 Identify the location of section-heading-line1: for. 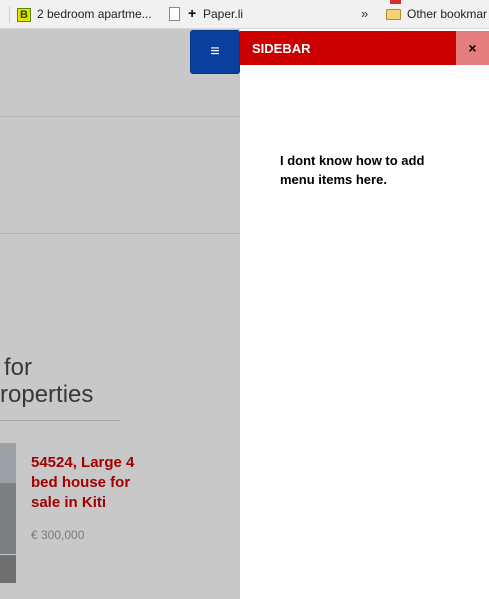
(18, 367).